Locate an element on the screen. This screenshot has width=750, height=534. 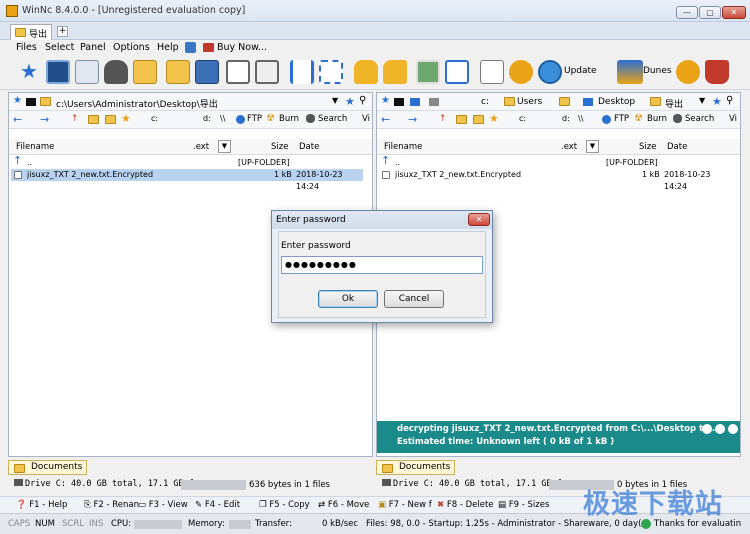
network-drive-icon is located at coordinates (207, 72).